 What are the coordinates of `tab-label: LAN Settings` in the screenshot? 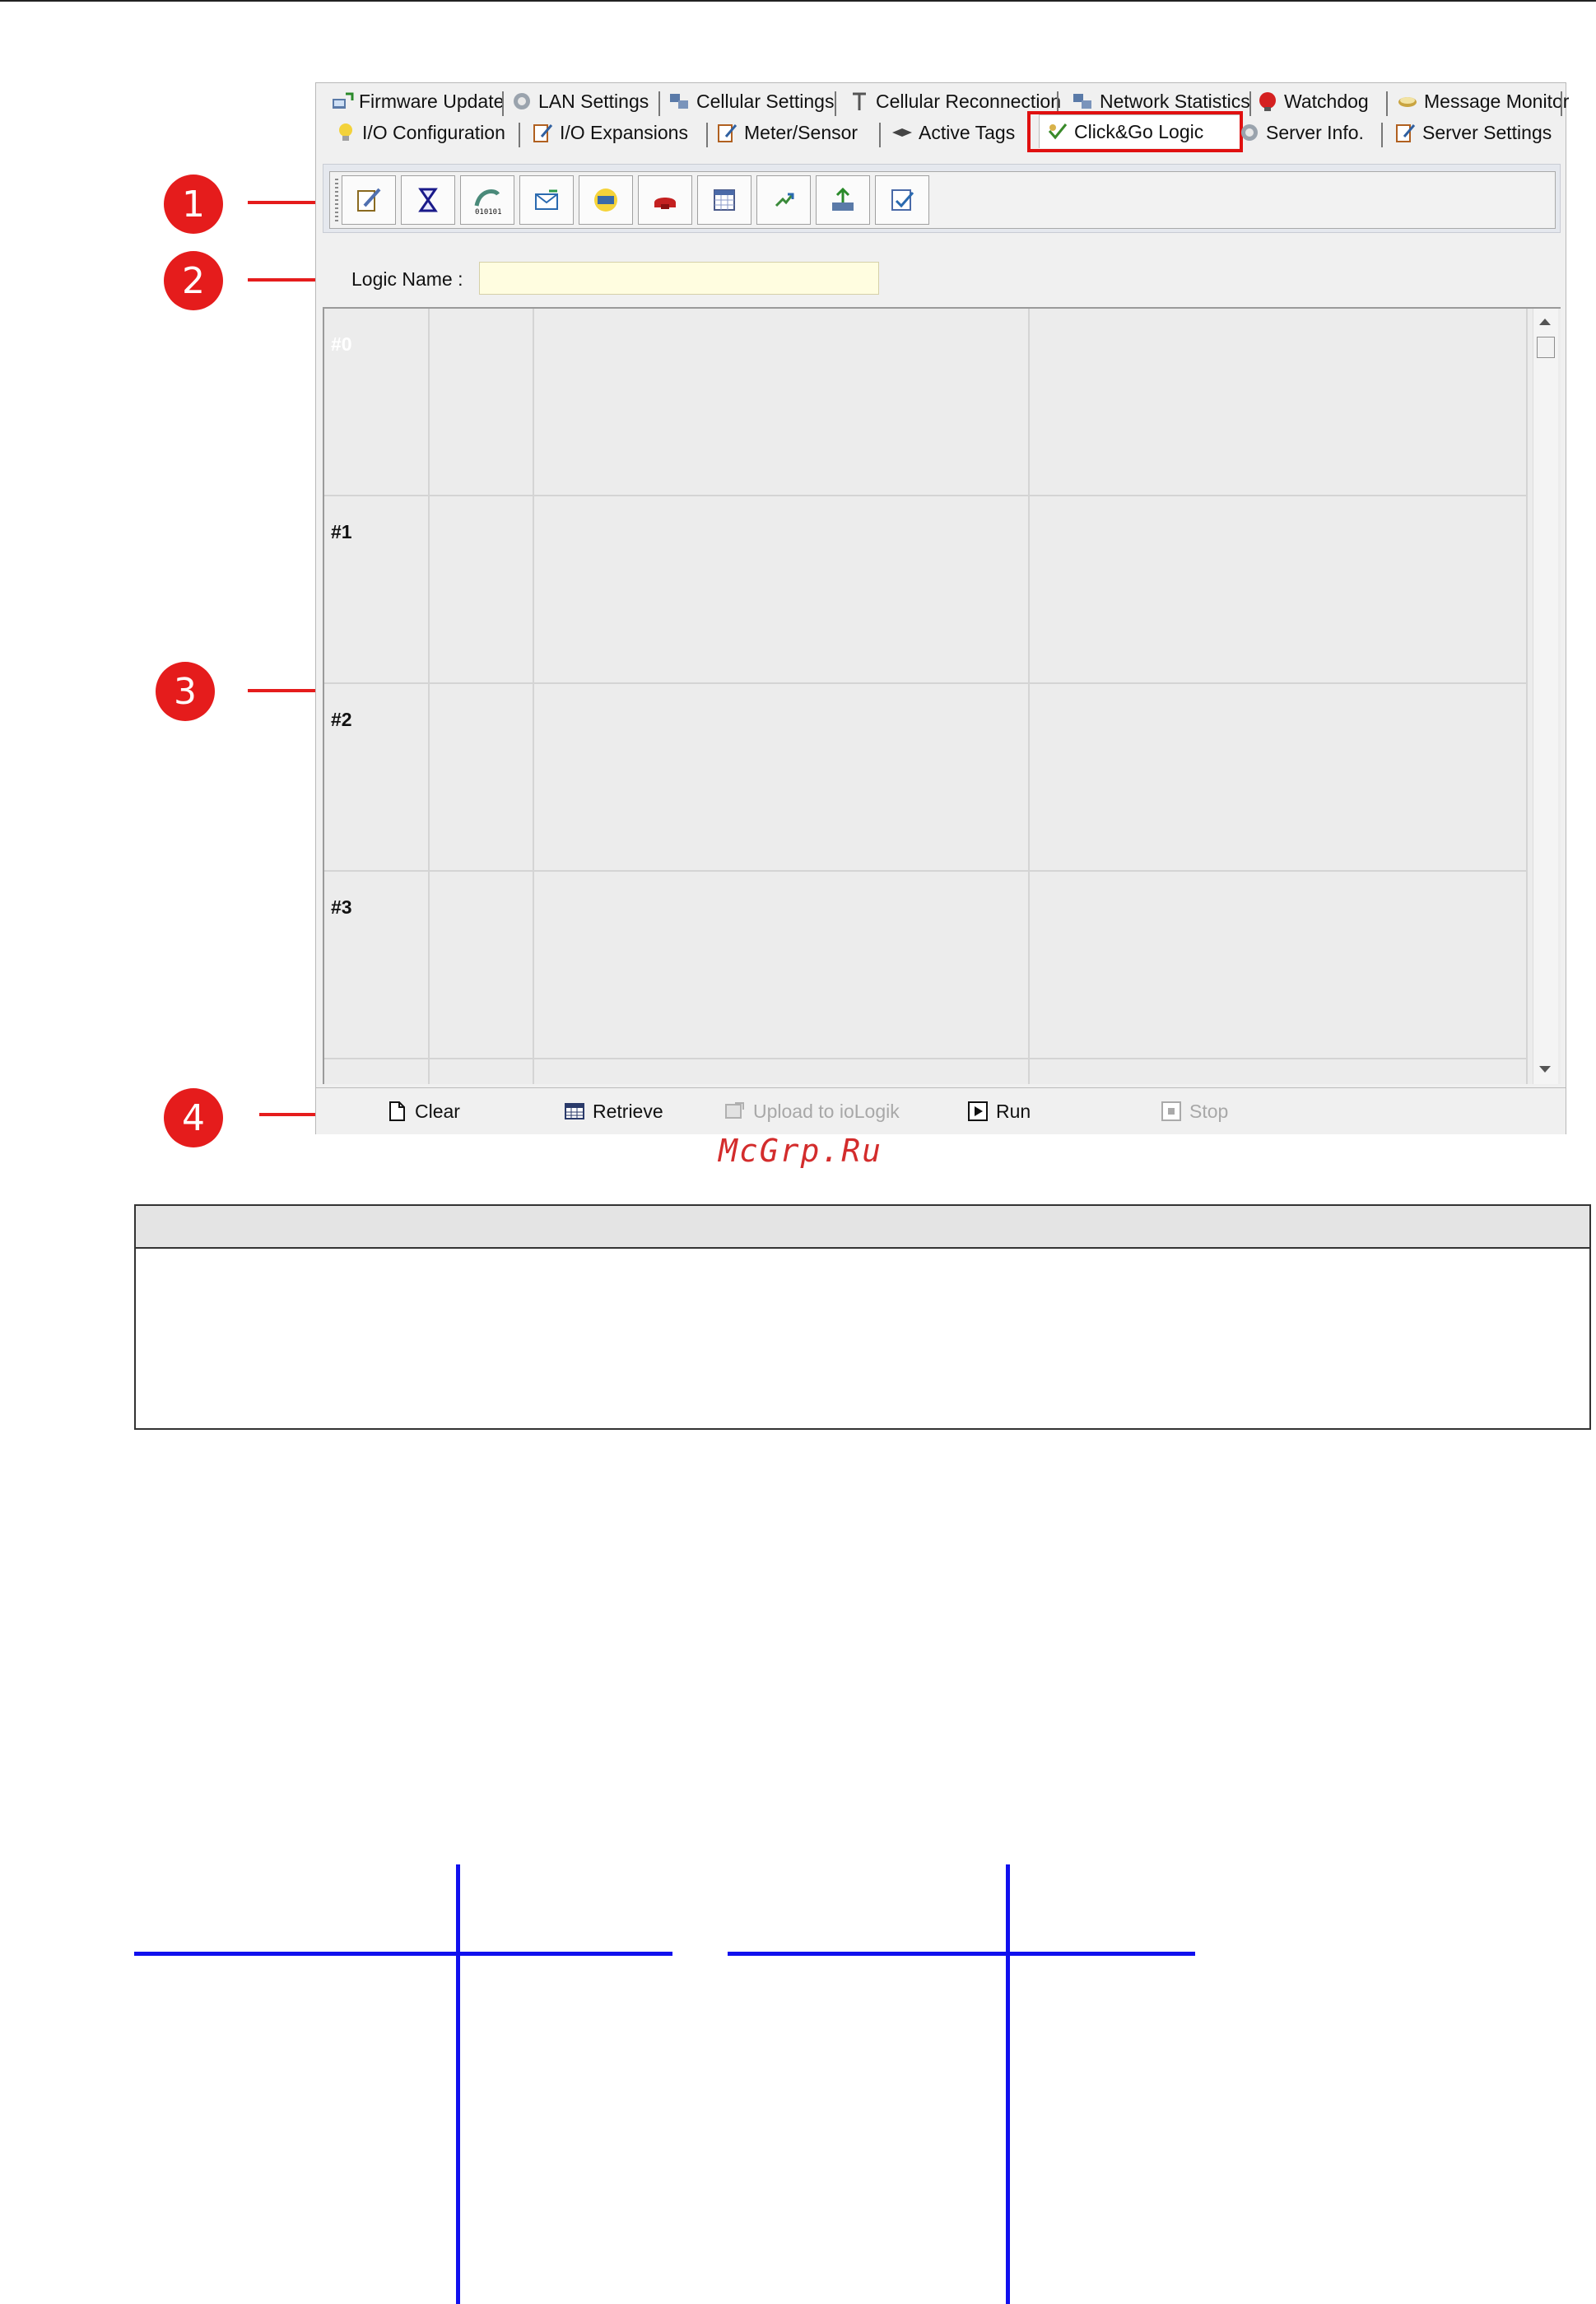 It's located at (593, 101).